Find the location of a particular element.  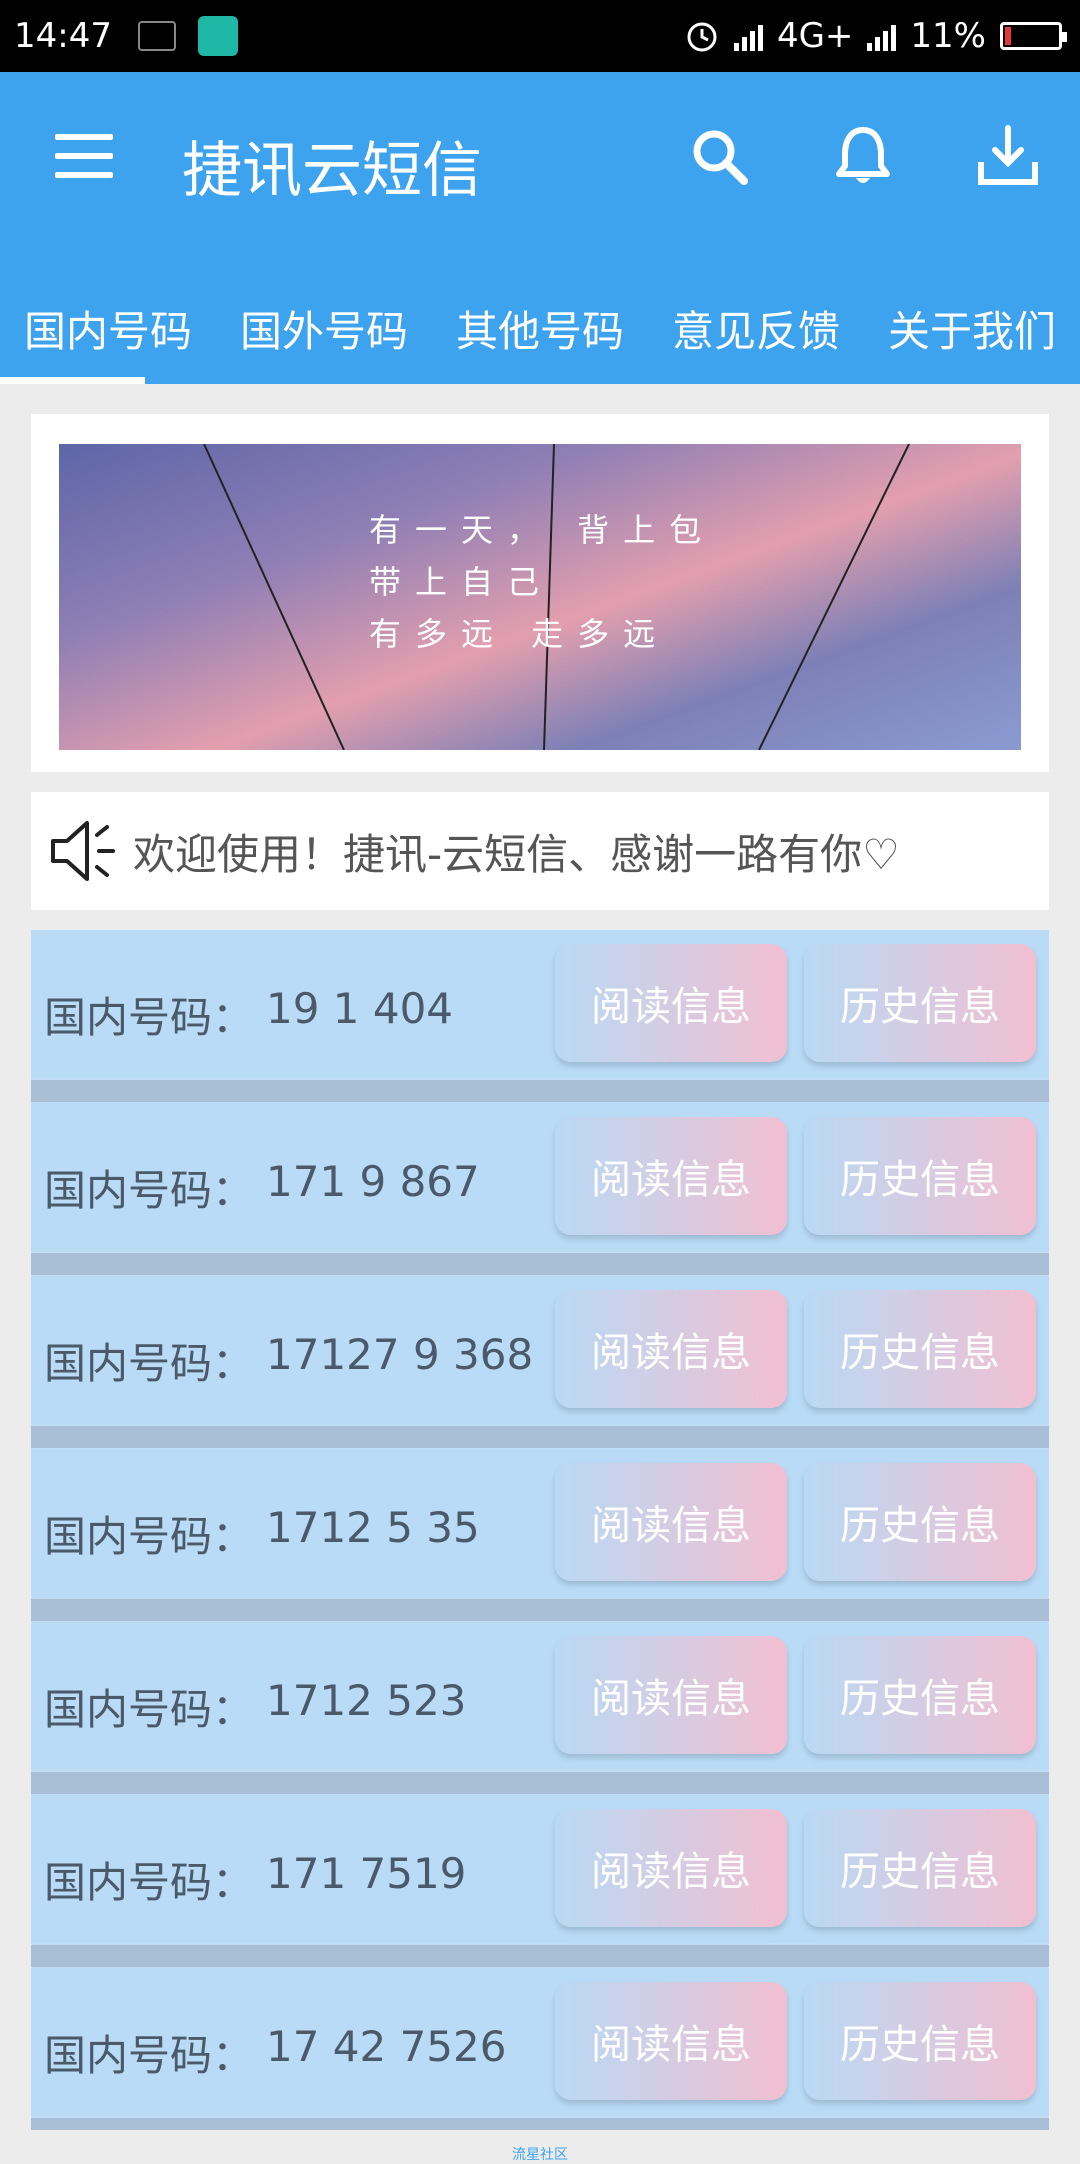

battery-percent: 11% is located at coordinates (948, 36).